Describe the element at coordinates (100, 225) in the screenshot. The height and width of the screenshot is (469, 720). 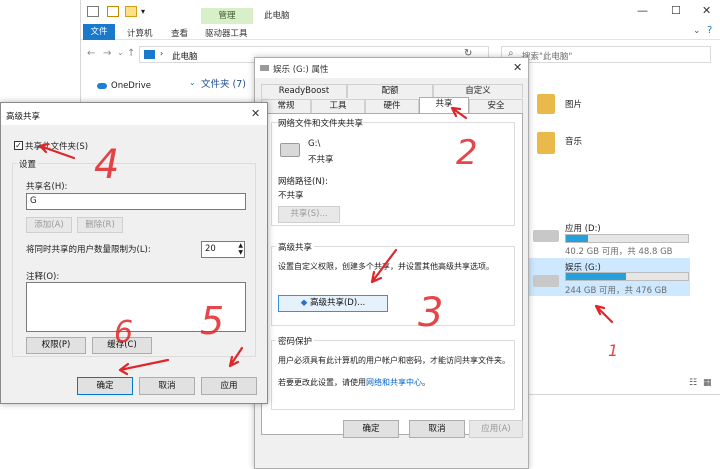
I see `remove-share-button: 删除(R)` at that location.